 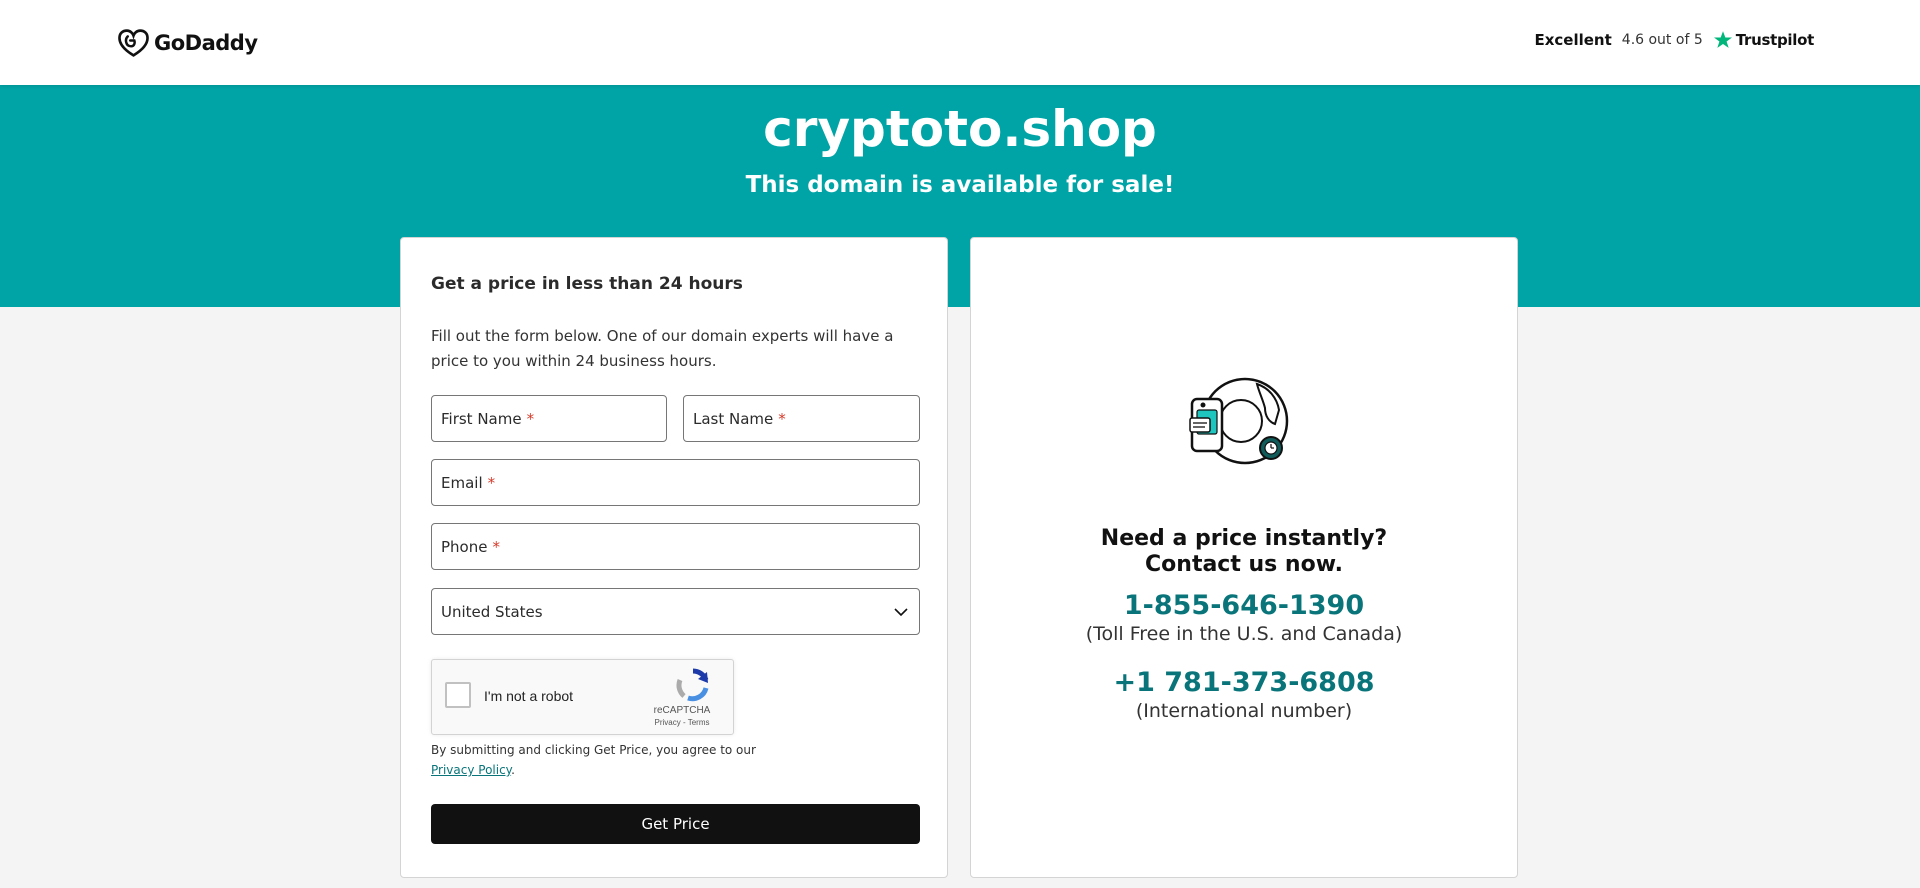 I want to click on country-select: United States, so click(x=675, y=611).